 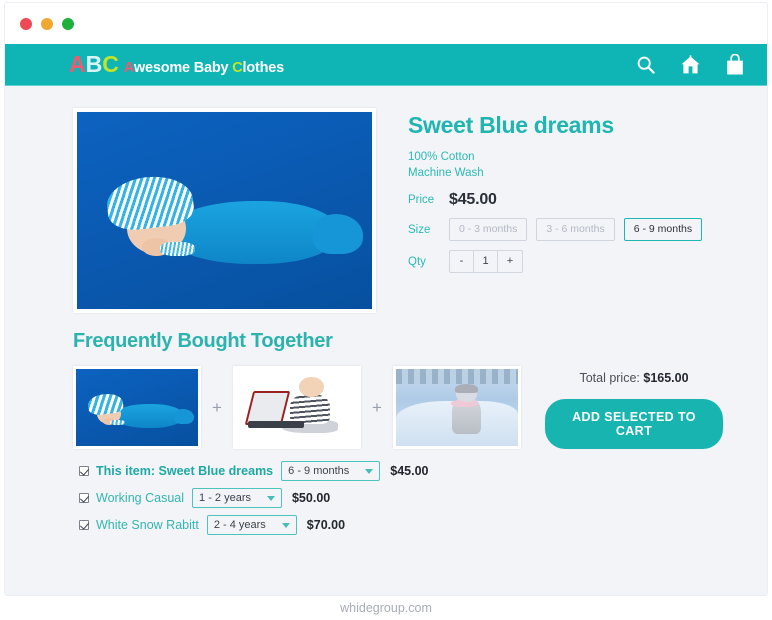 I want to click on fbt-item-price-2: $50.00, so click(x=311, y=498).